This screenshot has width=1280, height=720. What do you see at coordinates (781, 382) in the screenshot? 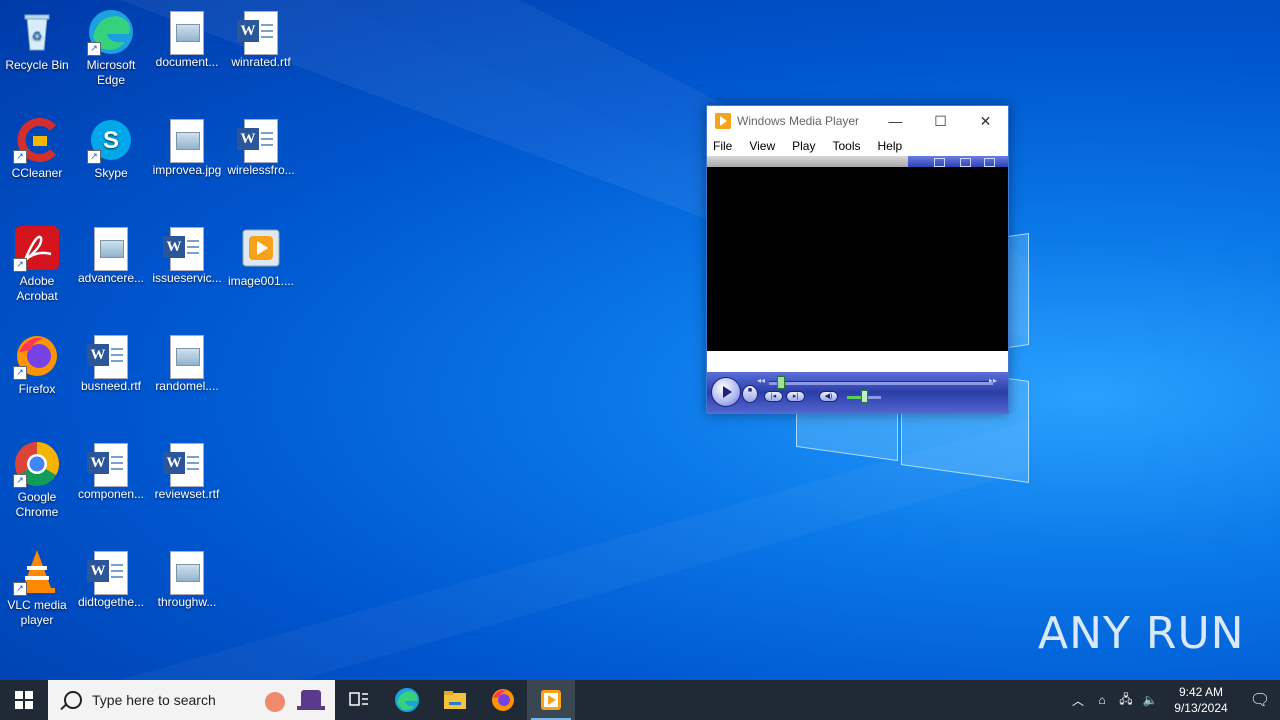
I see `seek-thumb` at bounding box center [781, 382].